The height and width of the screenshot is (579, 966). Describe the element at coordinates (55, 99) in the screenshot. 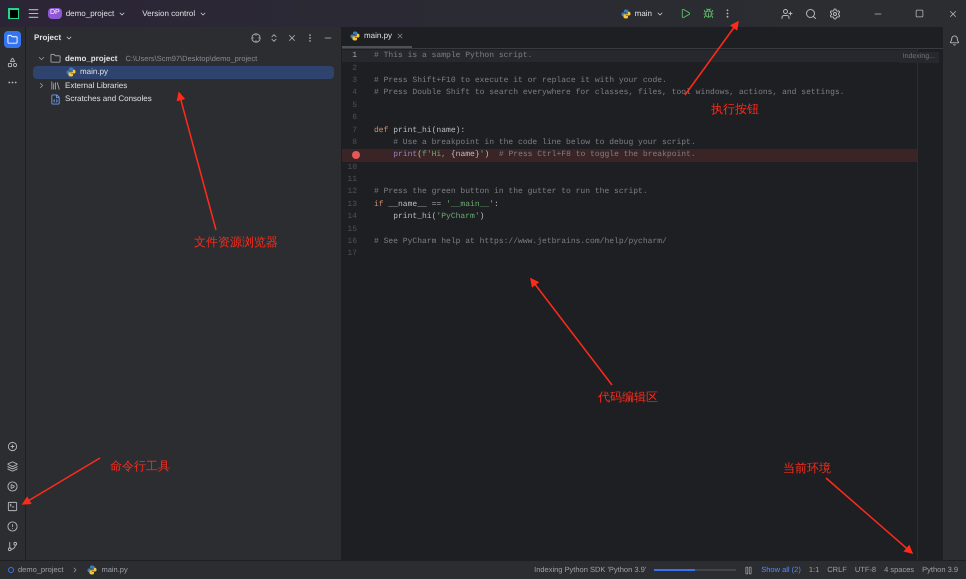

I see `scratch-icon` at that location.